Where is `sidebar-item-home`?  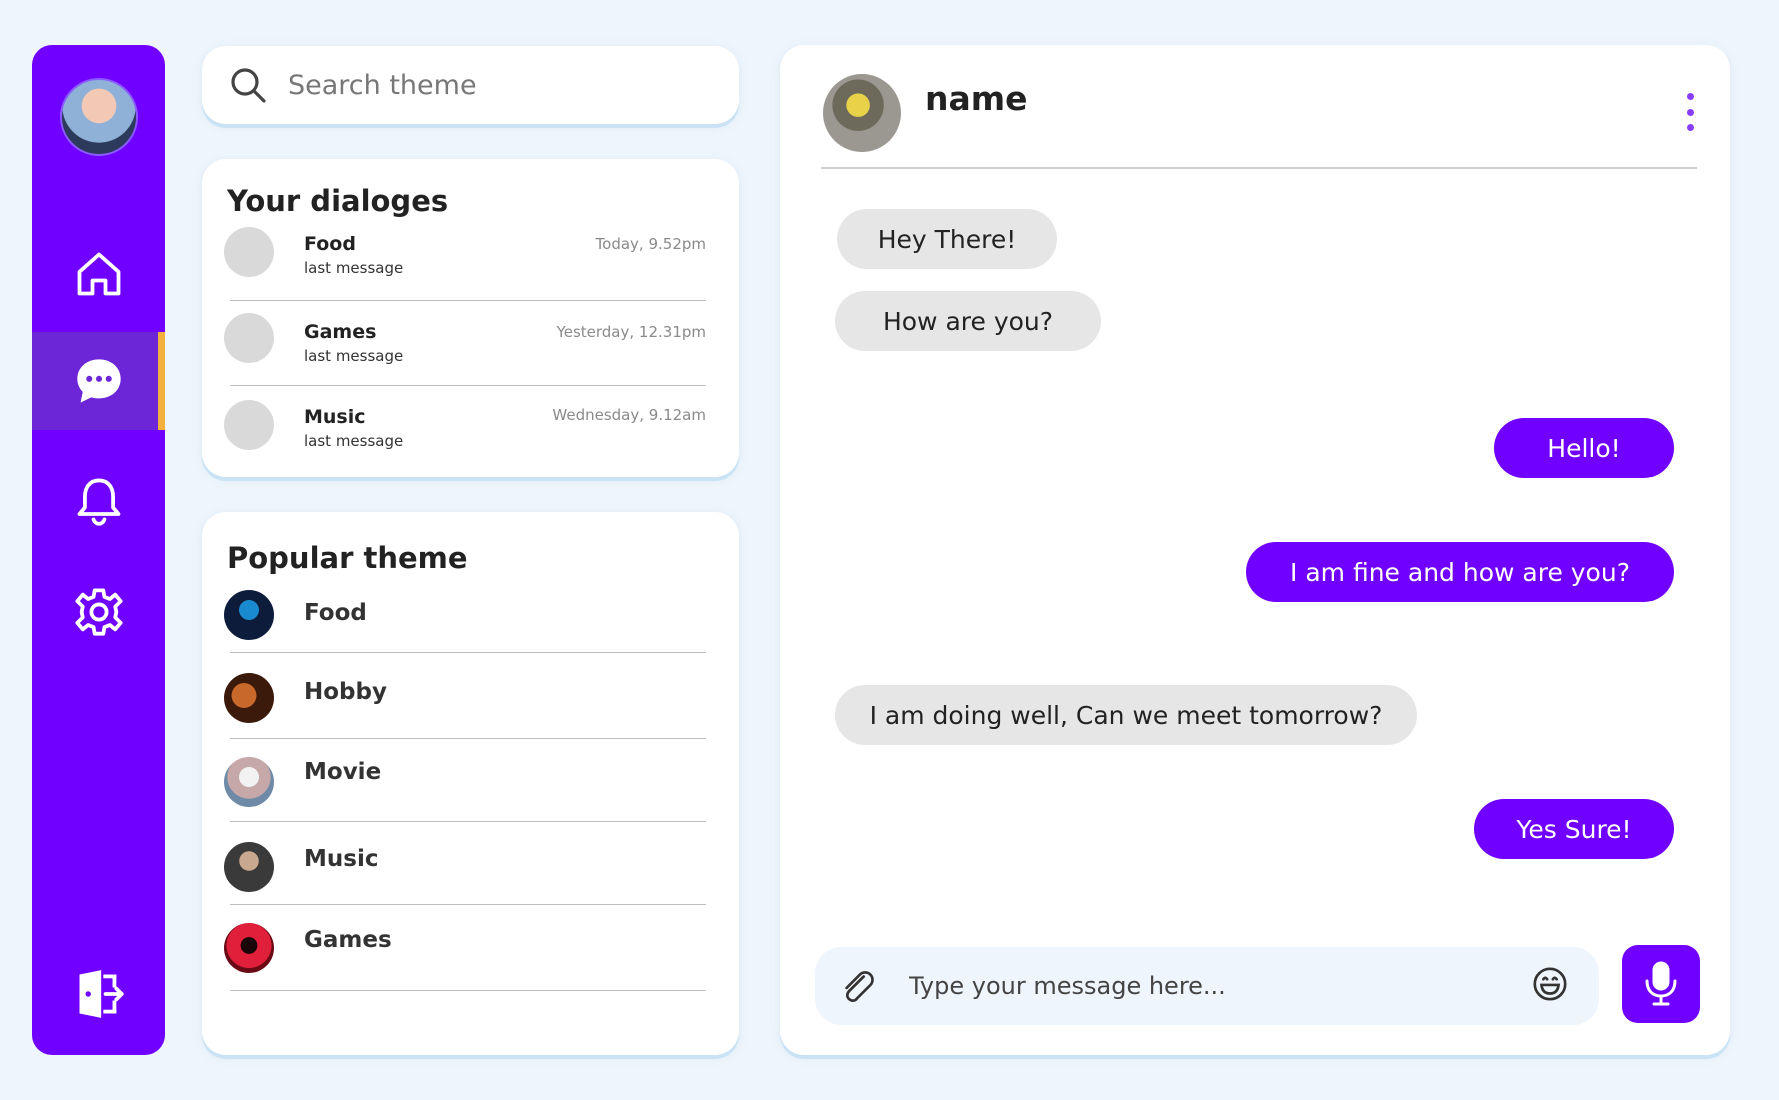
sidebar-item-home is located at coordinates (98, 274).